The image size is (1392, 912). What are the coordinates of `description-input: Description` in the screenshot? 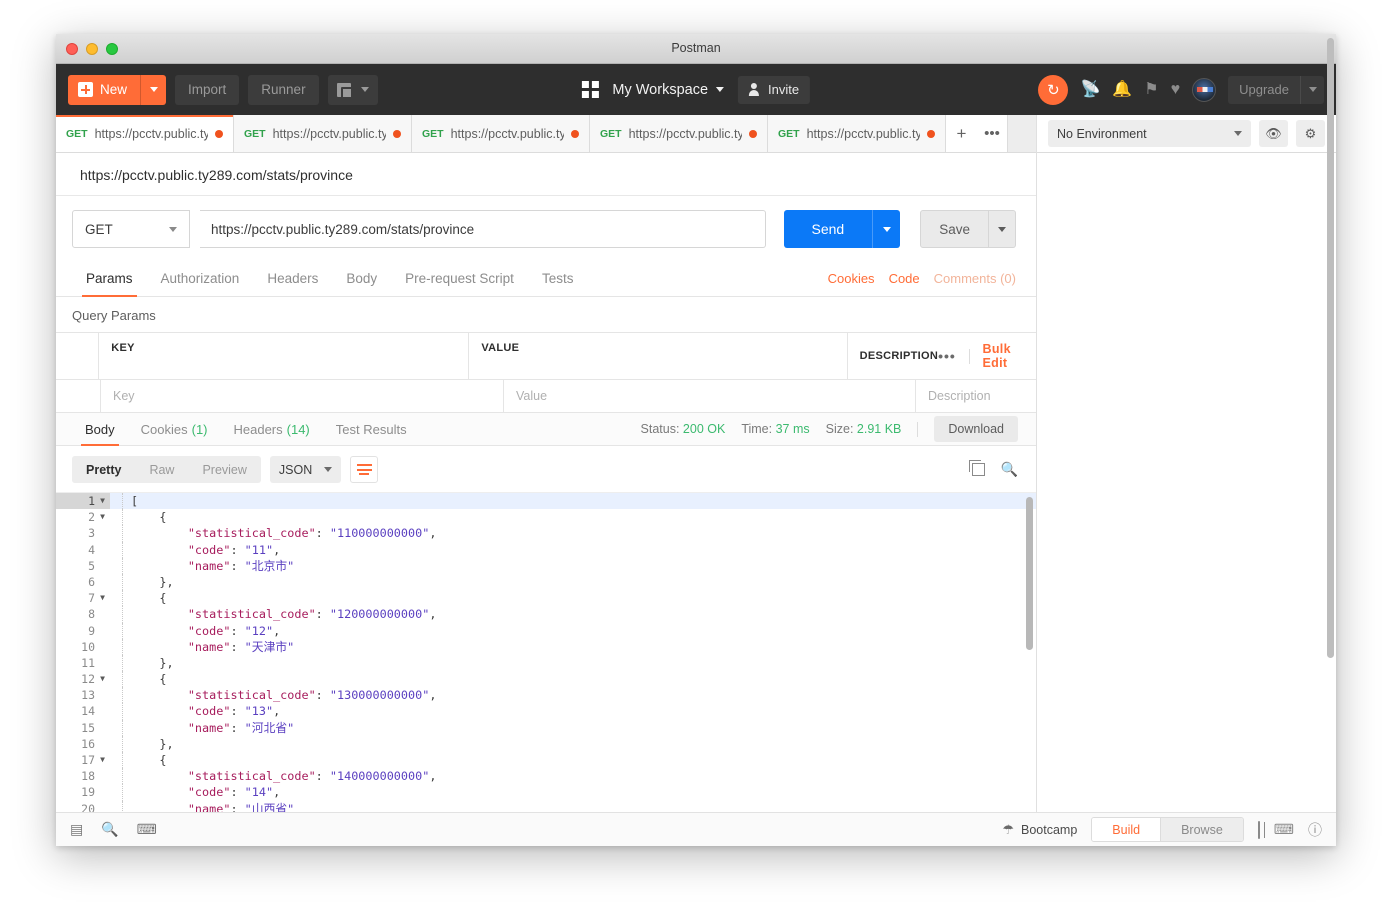 It's located at (976, 396).